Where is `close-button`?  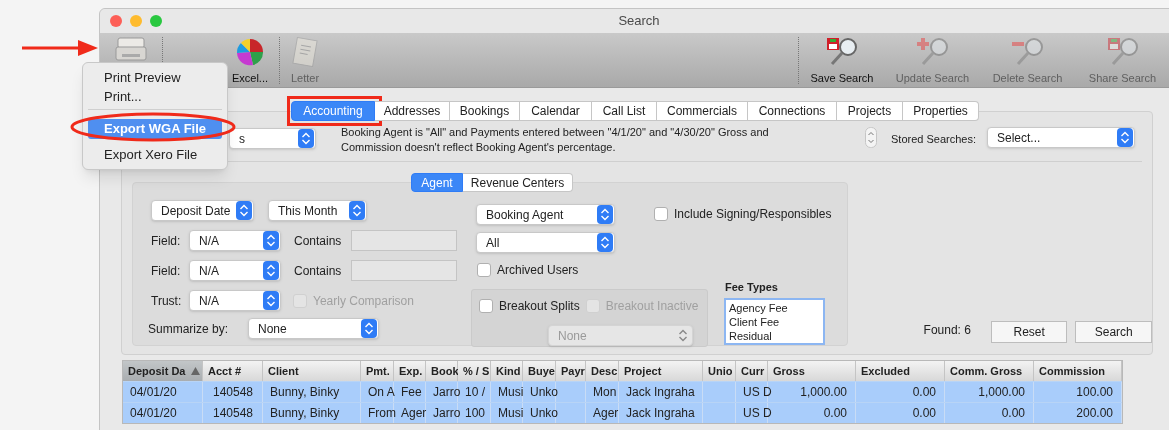
close-button is located at coordinates (116, 21).